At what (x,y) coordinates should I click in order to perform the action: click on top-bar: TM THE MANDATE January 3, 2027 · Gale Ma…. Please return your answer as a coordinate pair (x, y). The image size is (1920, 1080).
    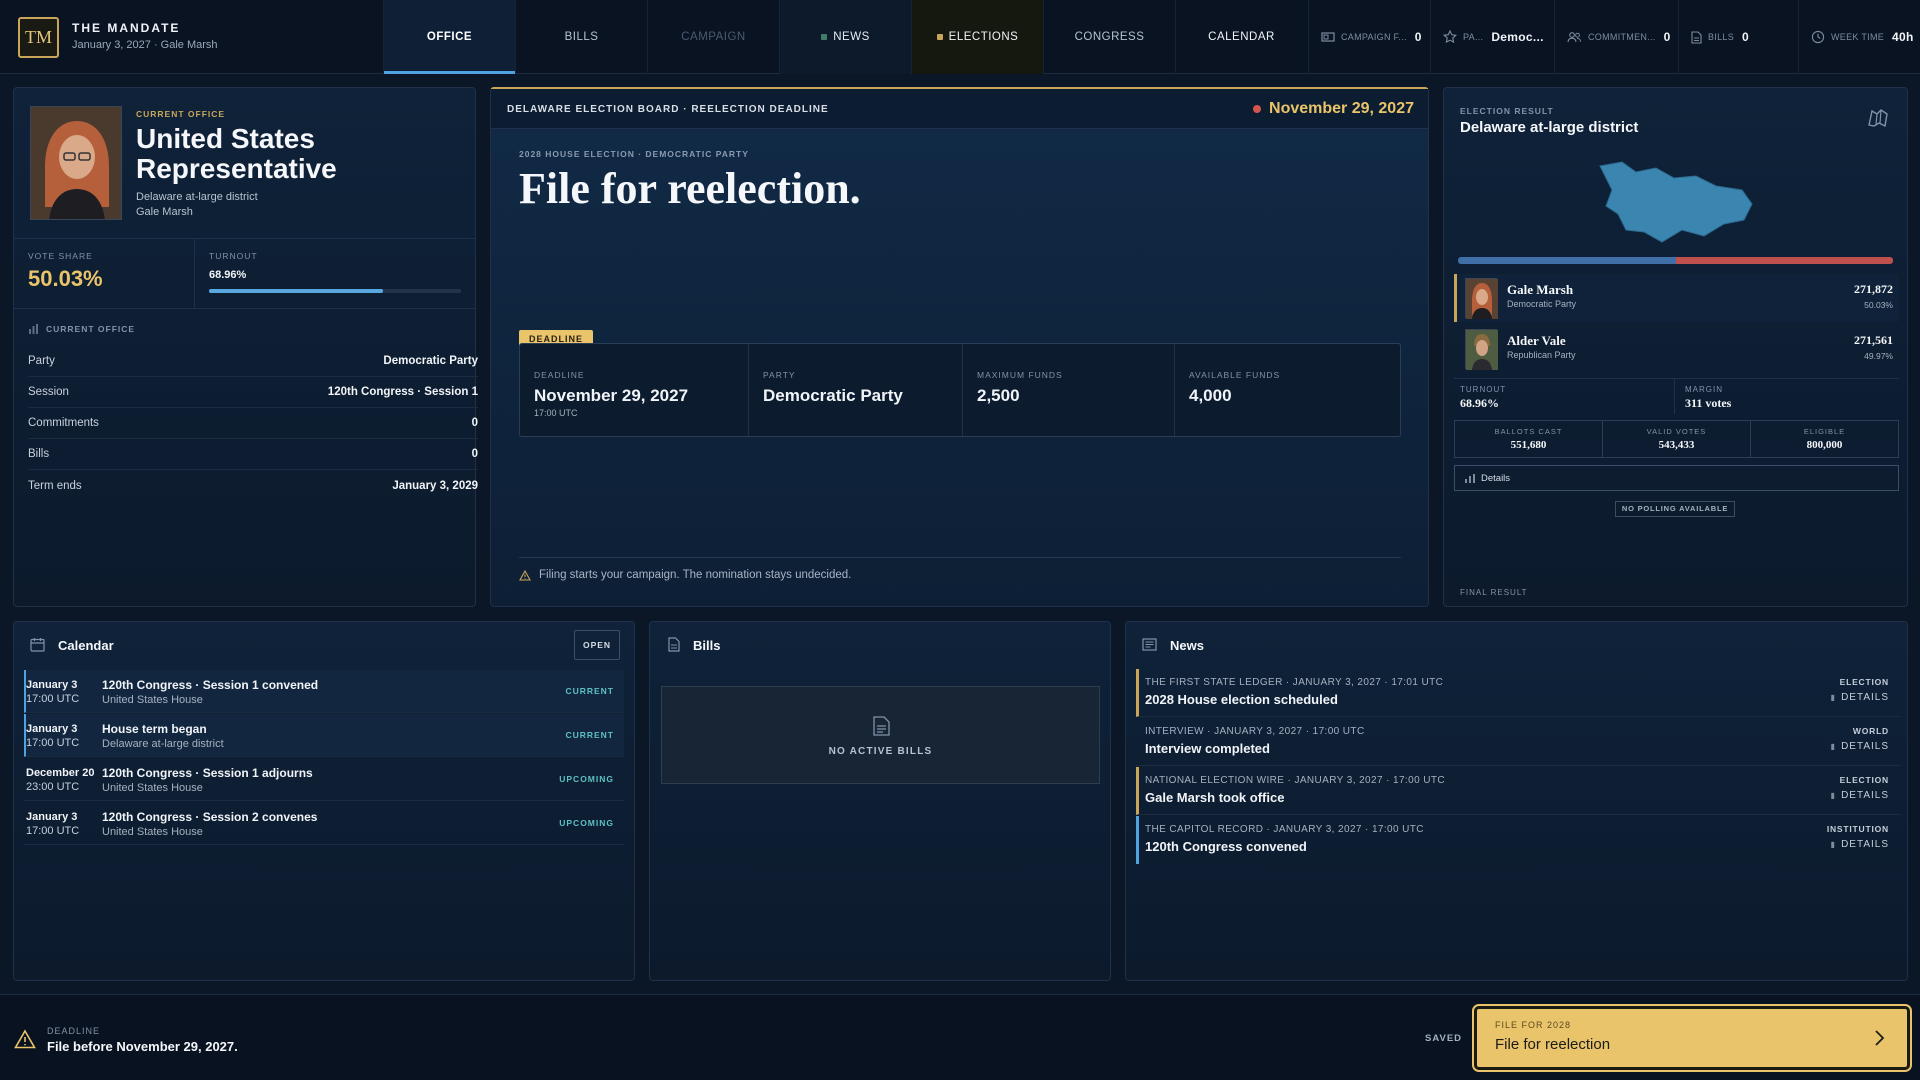
    Looking at the image, I should click on (960, 37).